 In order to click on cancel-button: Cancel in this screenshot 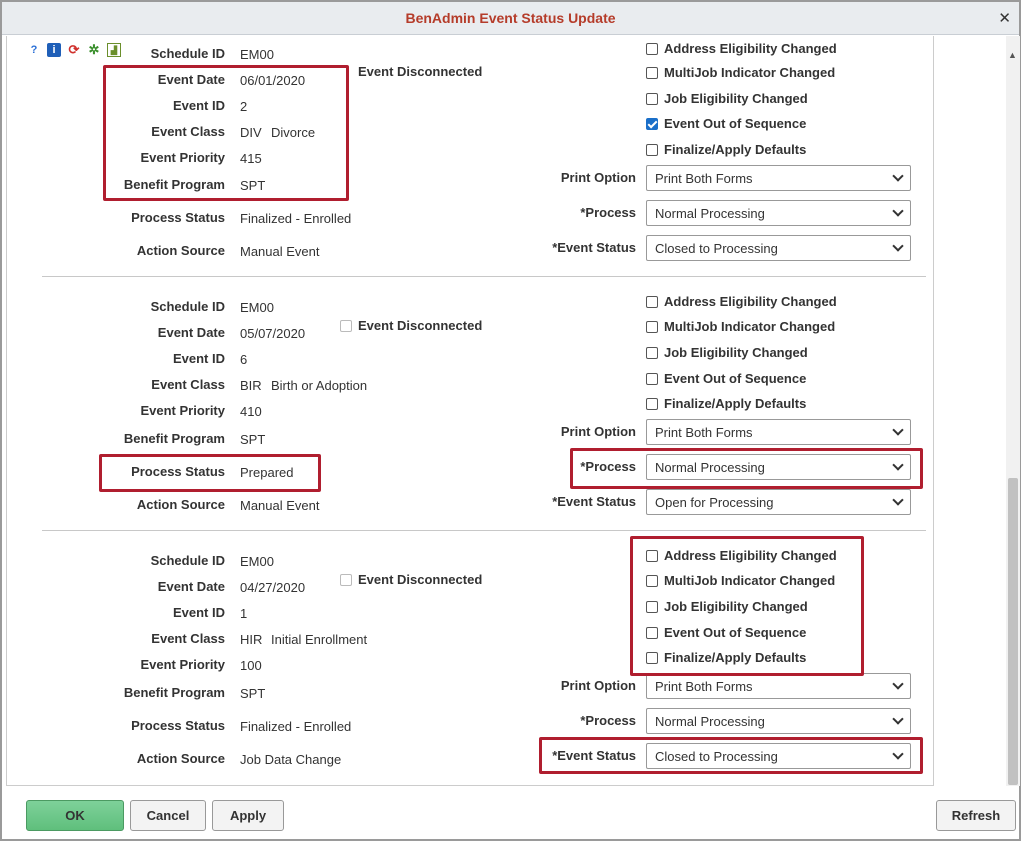, I will do `click(168, 815)`.